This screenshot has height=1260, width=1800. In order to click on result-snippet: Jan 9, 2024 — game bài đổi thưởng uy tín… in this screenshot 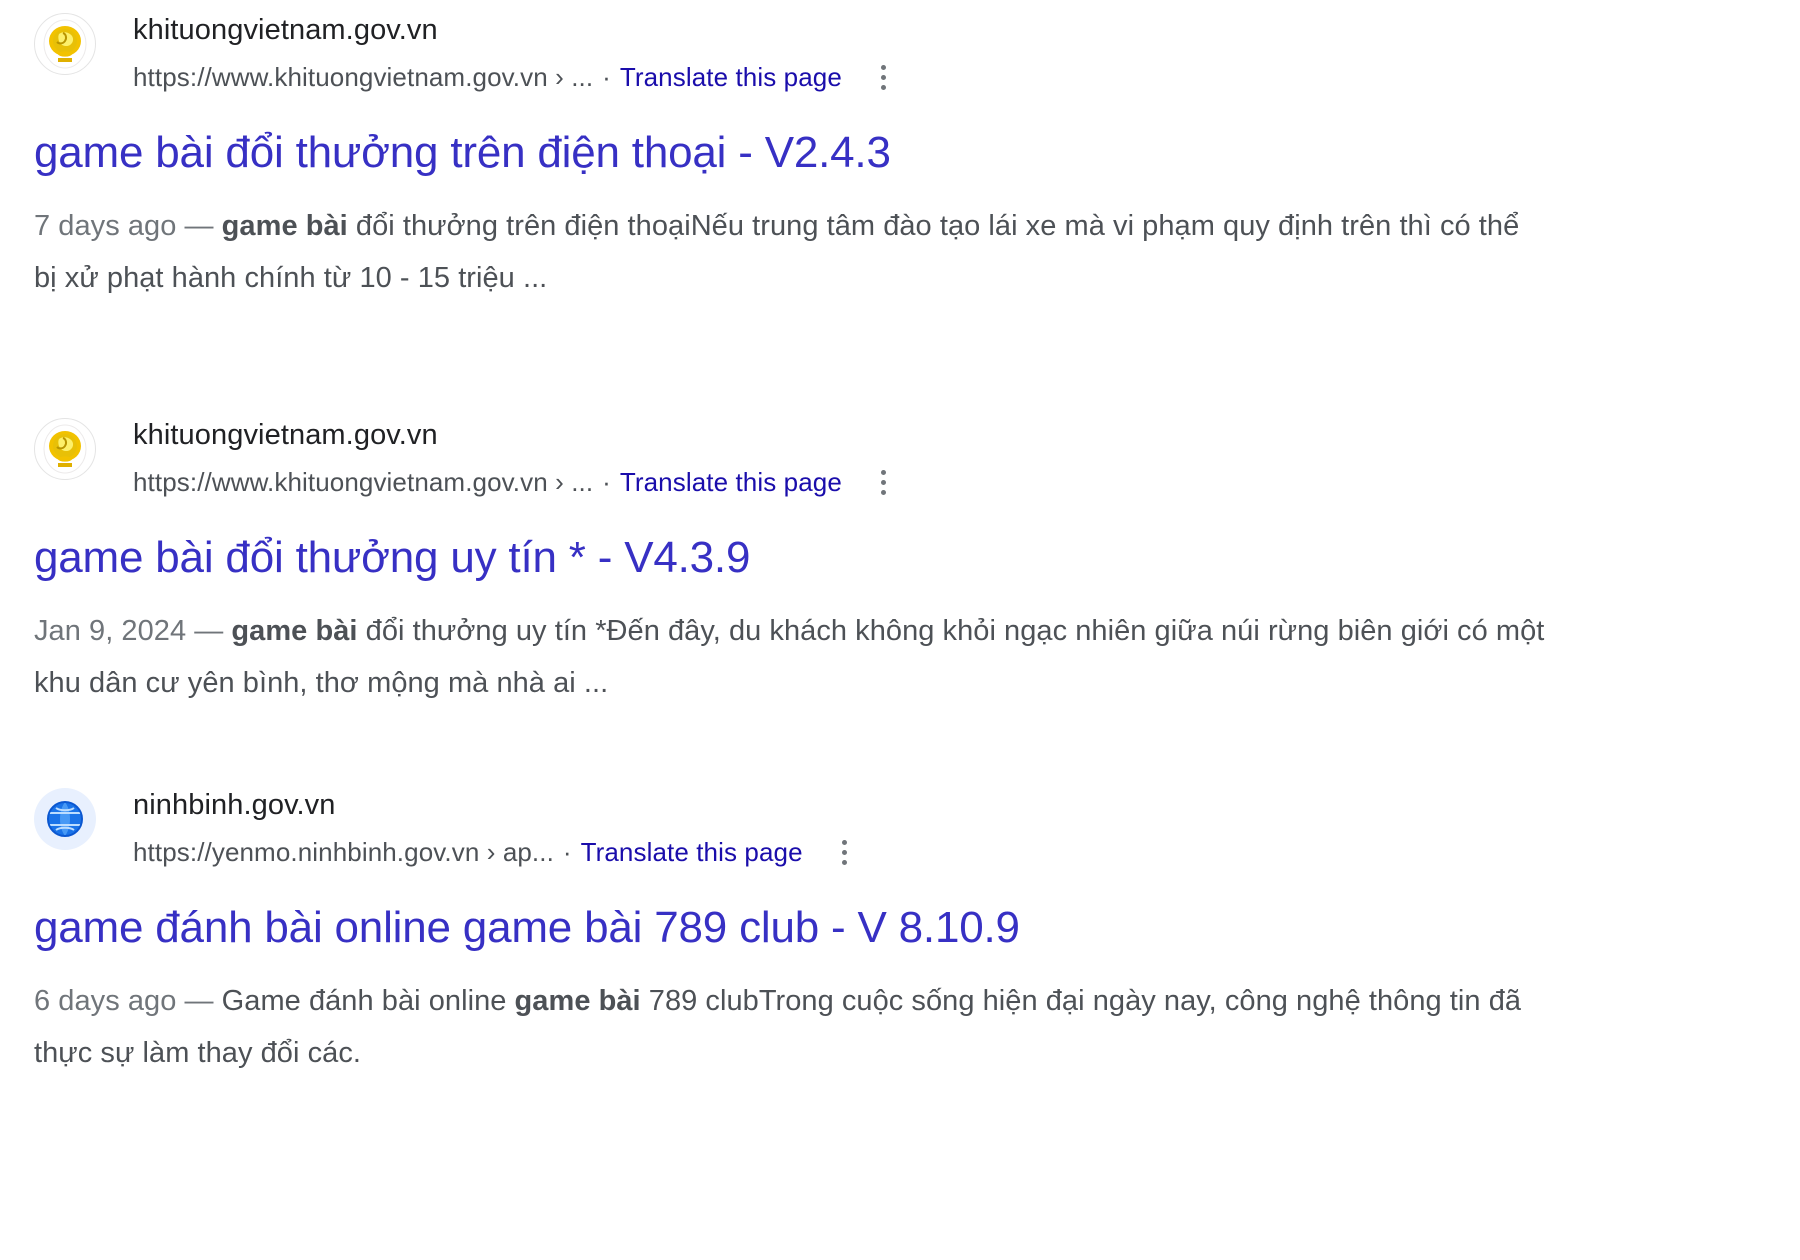, I will do `click(900, 657)`.